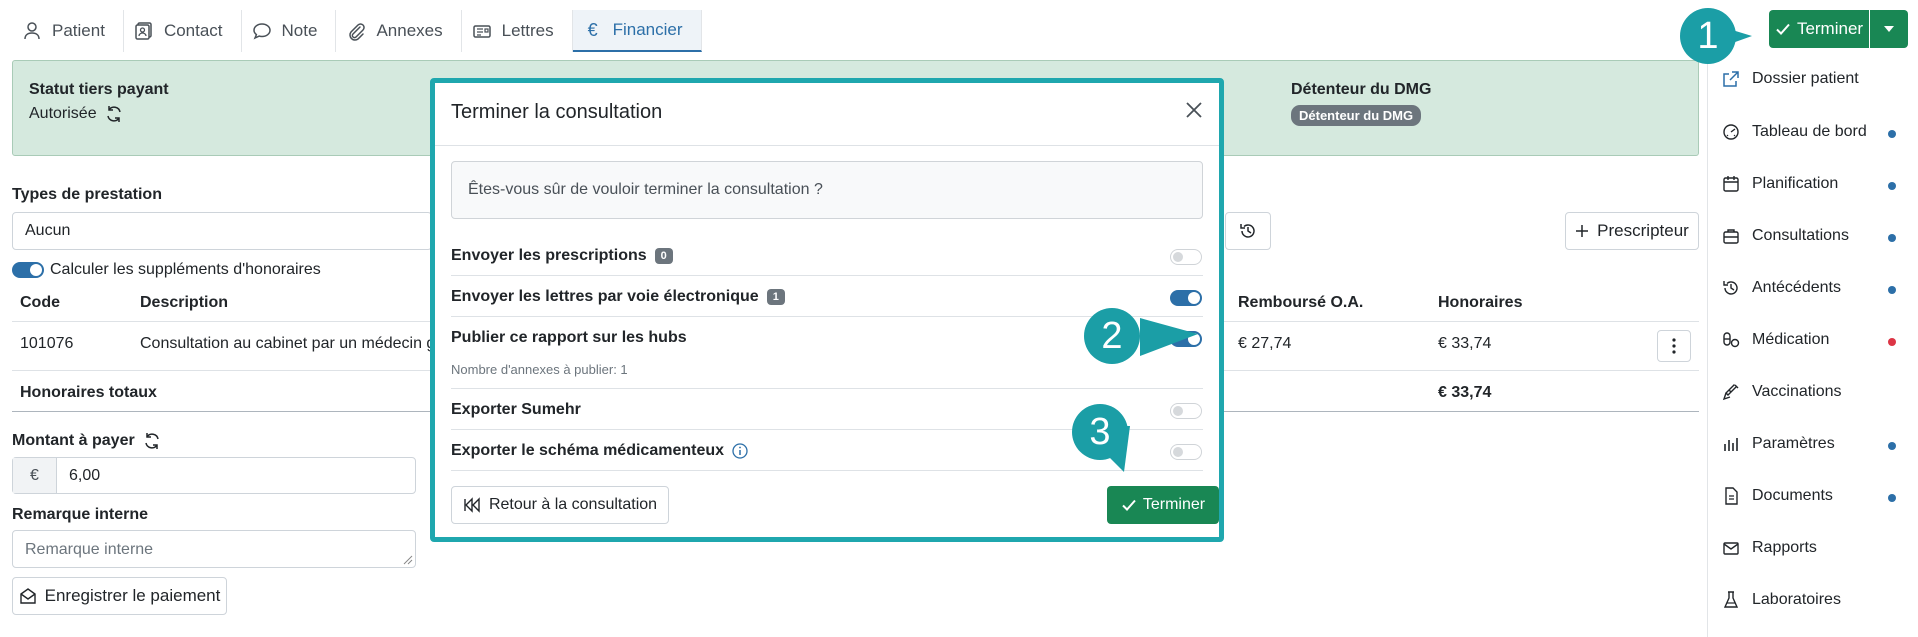 Image resolution: width=1918 pixels, height=637 pixels. What do you see at coordinates (88, 392) in the screenshot?
I see `total-label: Honoraires totaux` at bounding box center [88, 392].